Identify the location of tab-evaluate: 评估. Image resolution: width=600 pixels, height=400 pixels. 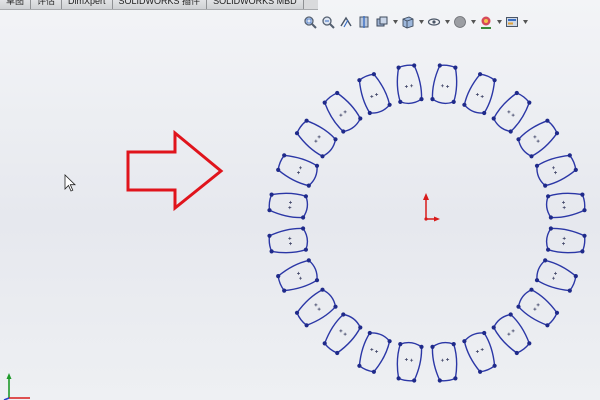
(47, 4).